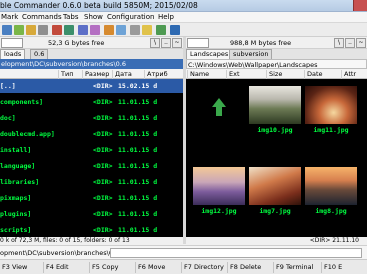 The height and width of the screenshot is (274, 367). What do you see at coordinates (91, 54) in the screenshot?
I see `left-tab-row: loads 0.6` at bounding box center [91, 54].